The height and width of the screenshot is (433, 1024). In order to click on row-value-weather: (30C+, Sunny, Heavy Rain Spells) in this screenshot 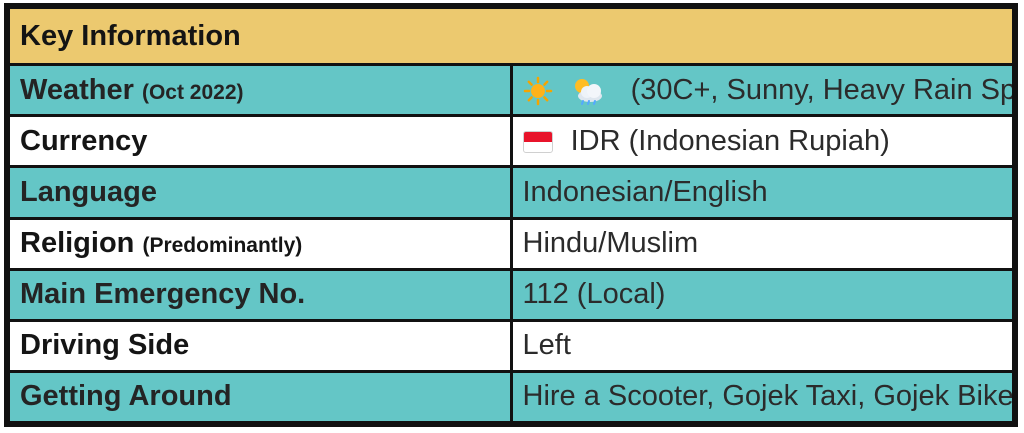, I will do `click(762, 90)`.